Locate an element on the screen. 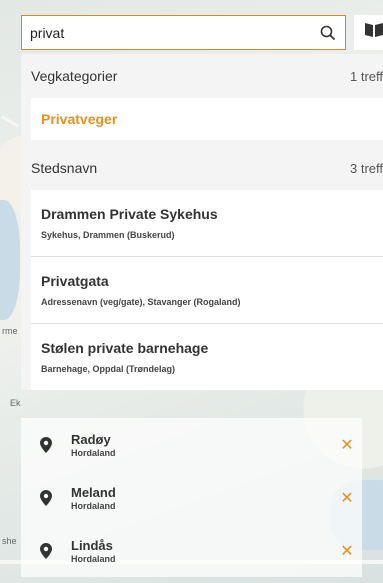 This screenshot has height=583, width=383. search-box is located at coordinates (183, 32).